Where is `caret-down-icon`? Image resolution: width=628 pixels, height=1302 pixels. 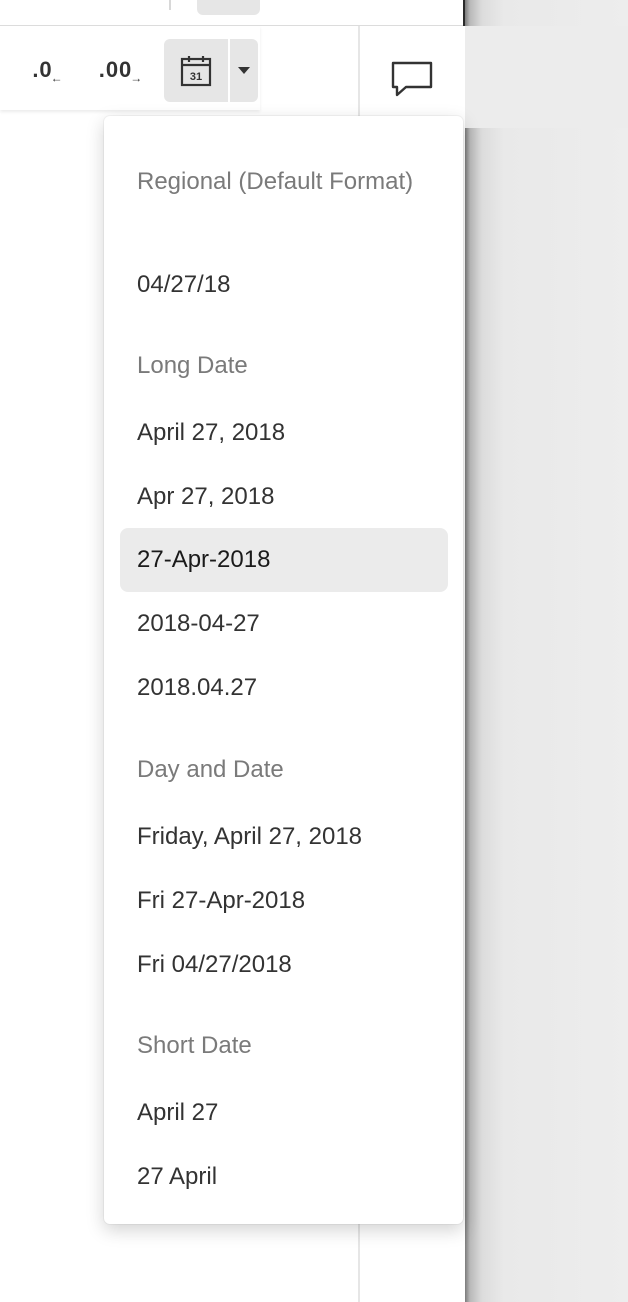 caret-down-icon is located at coordinates (244, 70).